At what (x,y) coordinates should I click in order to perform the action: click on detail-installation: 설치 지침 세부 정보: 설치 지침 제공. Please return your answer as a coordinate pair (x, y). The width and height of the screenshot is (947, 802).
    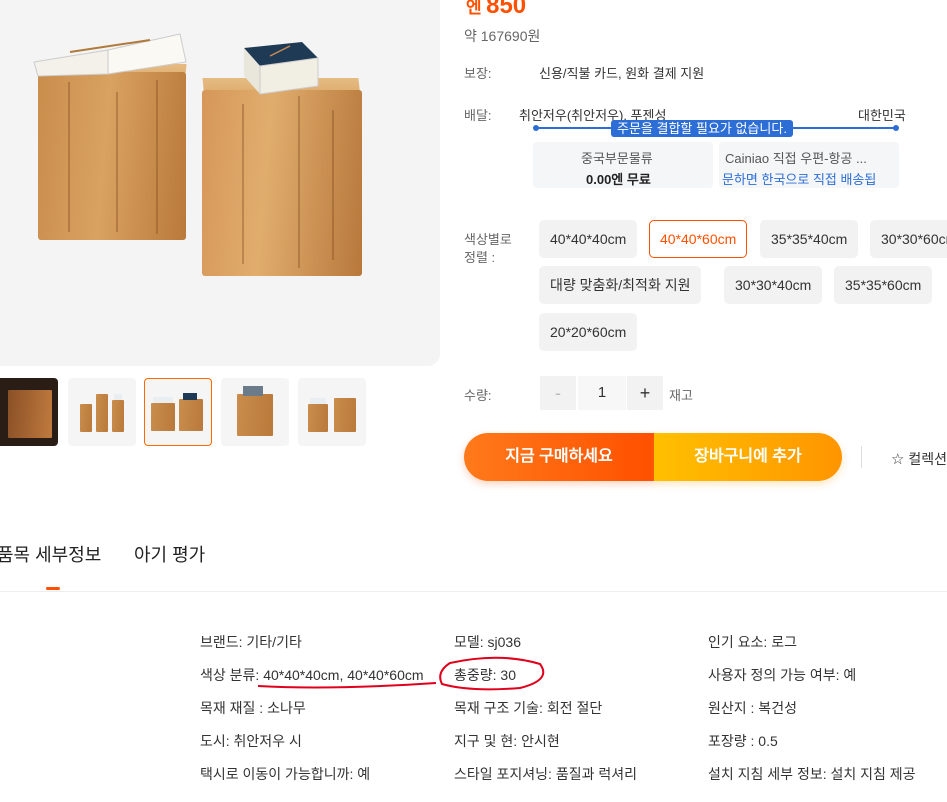
    Looking at the image, I should click on (812, 774).